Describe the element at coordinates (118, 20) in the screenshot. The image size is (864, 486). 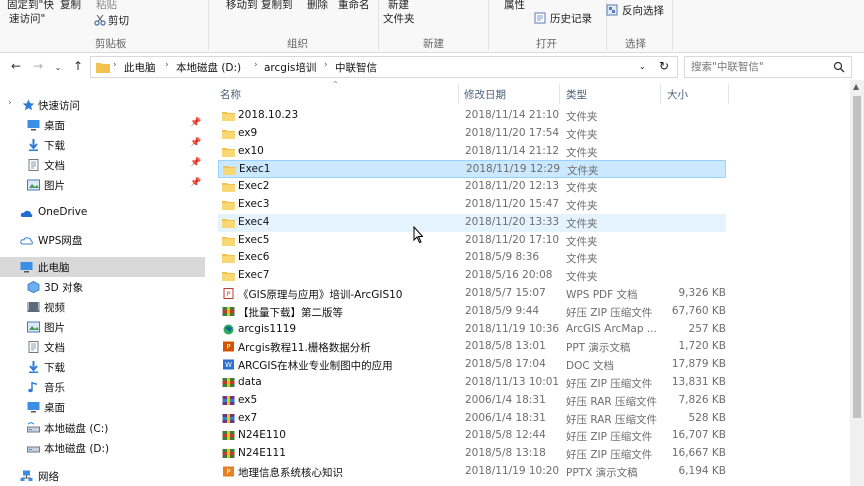
I see `cut-button: 剪切` at that location.